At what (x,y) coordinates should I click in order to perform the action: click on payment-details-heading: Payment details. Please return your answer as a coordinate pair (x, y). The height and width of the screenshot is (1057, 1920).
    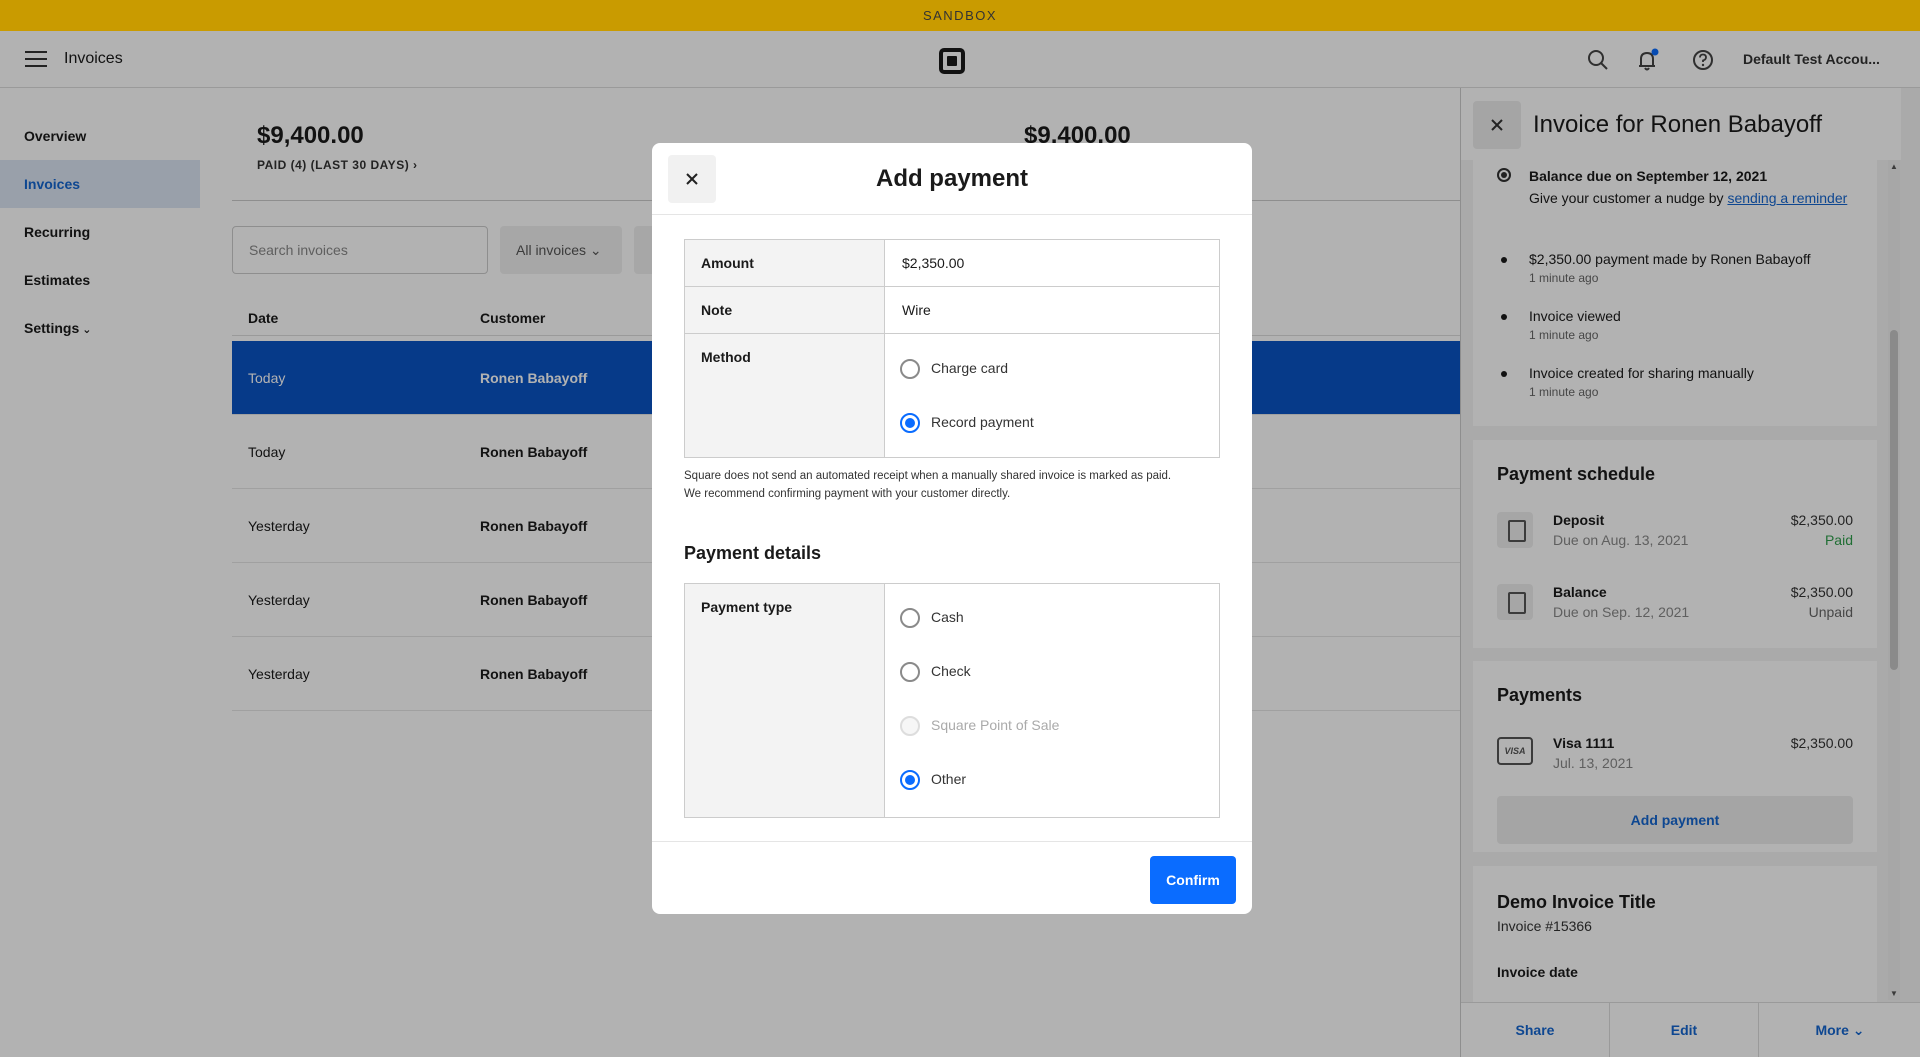
    Looking at the image, I should click on (753, 553).